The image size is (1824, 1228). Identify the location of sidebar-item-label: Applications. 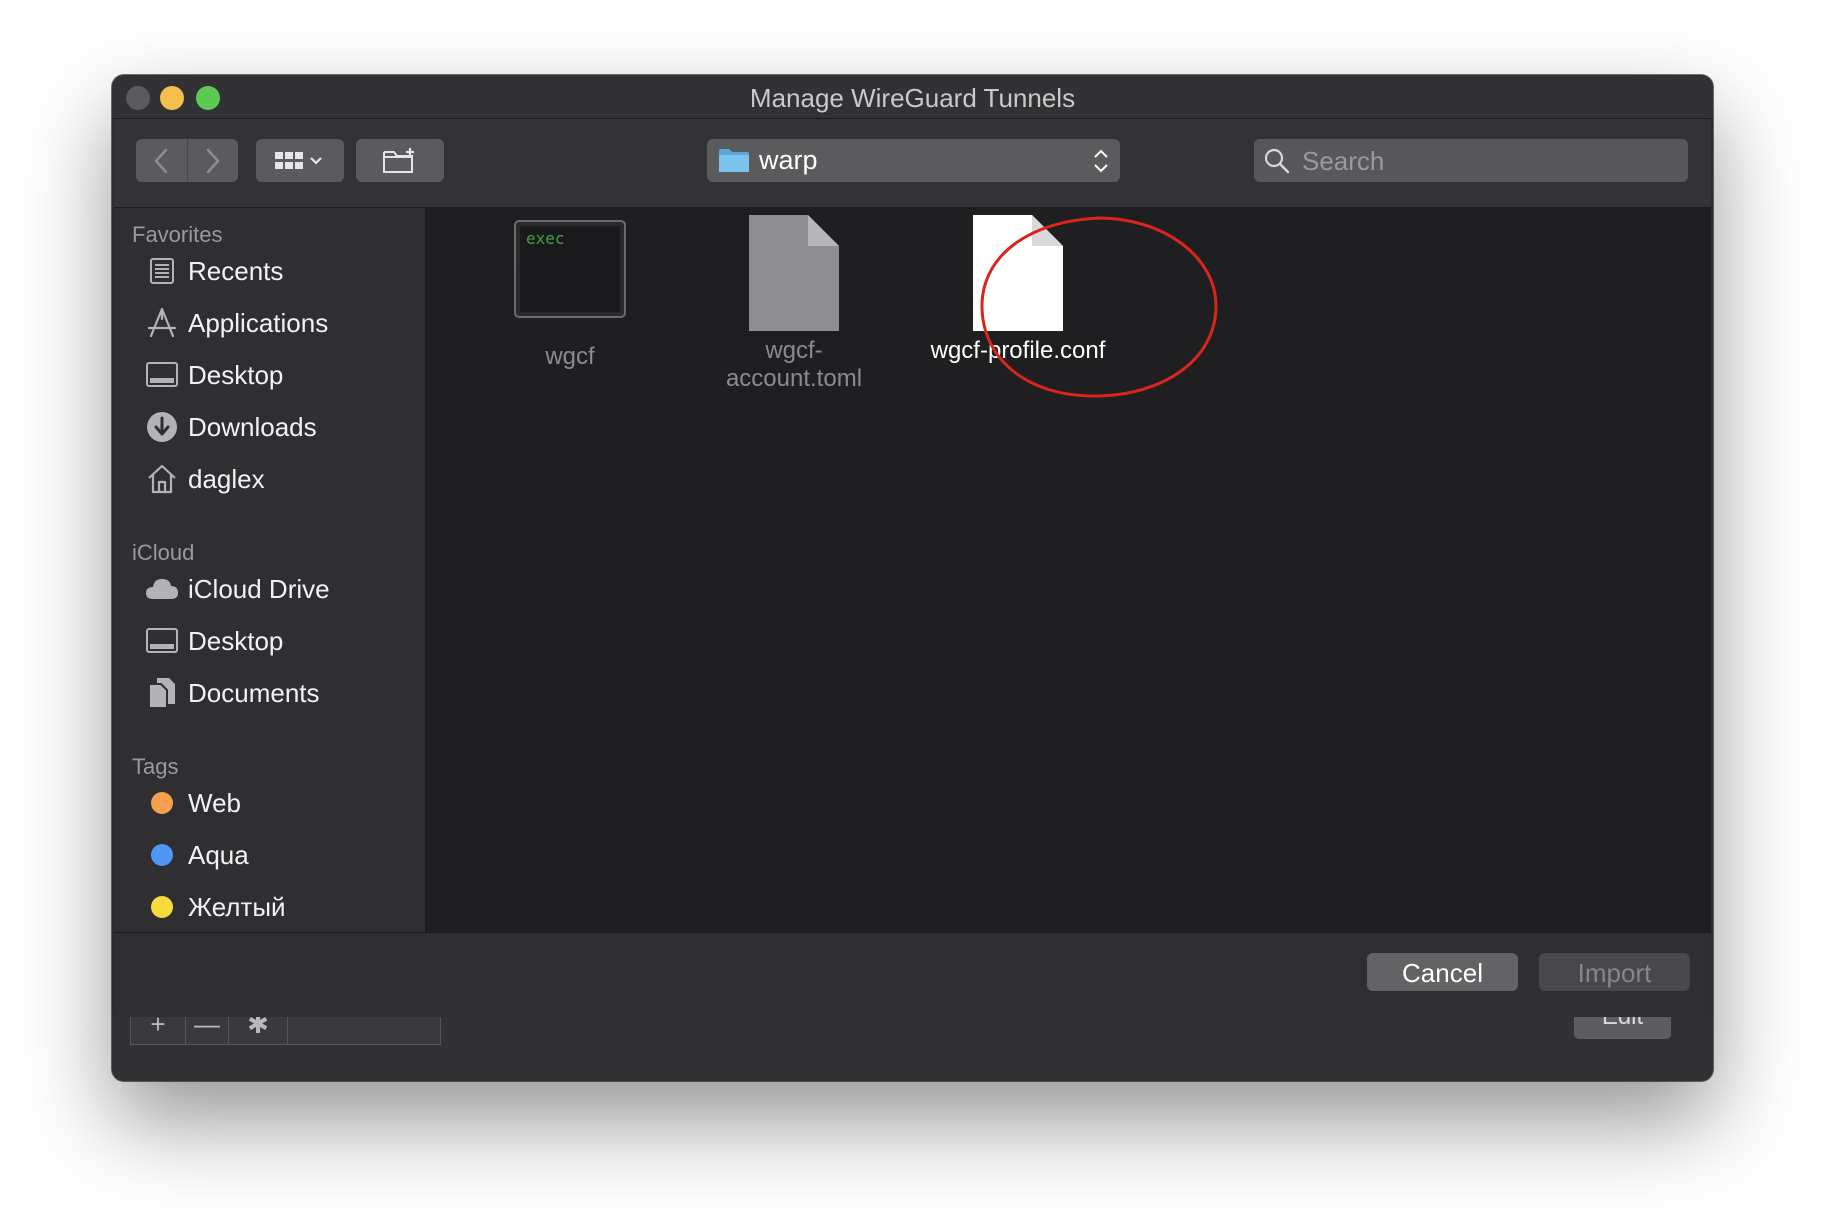
(258, 322).